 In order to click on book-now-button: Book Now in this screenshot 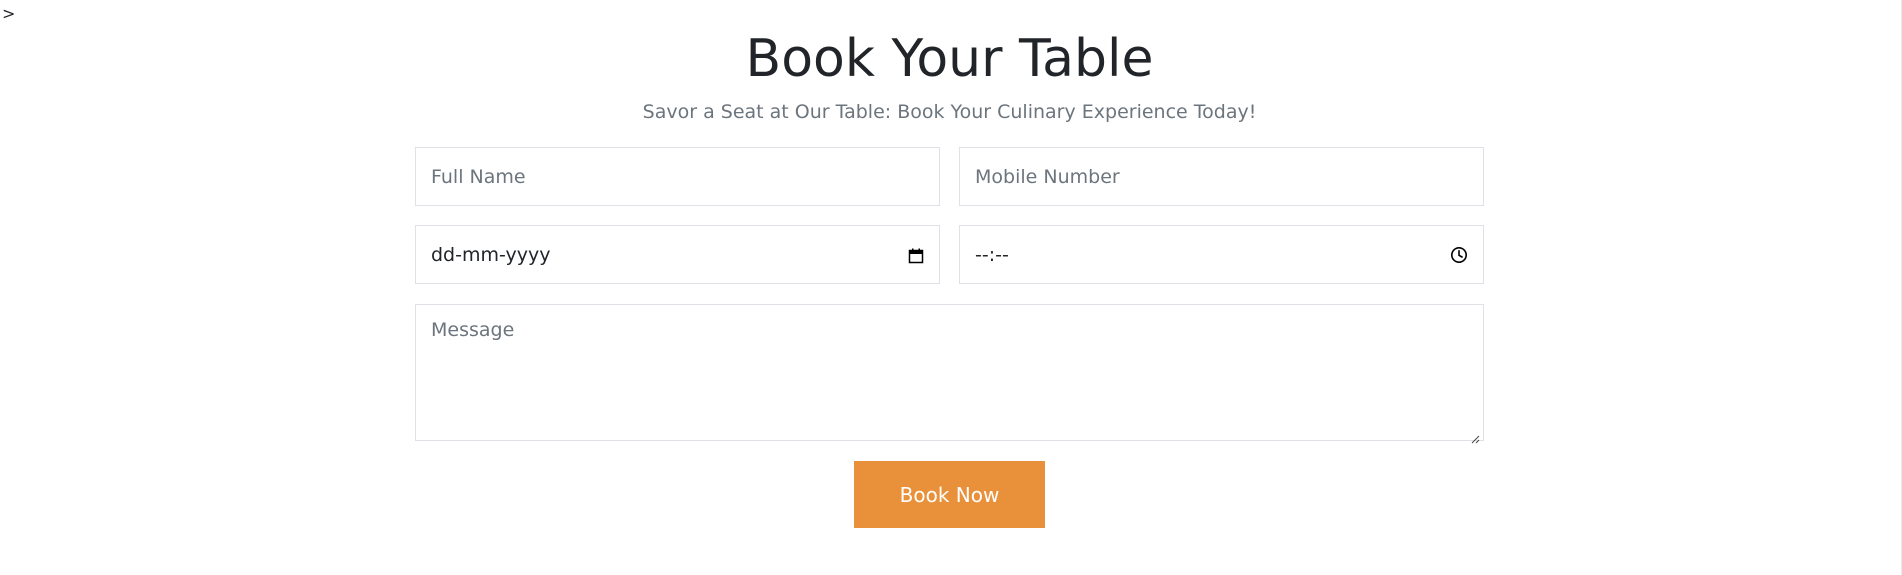, I will do `click(949, 494)`.